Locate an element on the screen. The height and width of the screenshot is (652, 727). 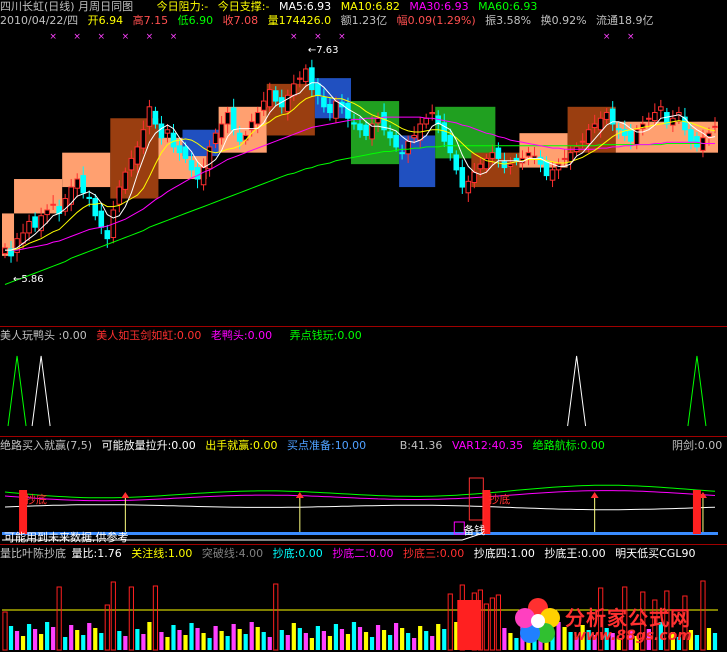
resist-label: 今日阻力:- is located at coordinates (182, 6).